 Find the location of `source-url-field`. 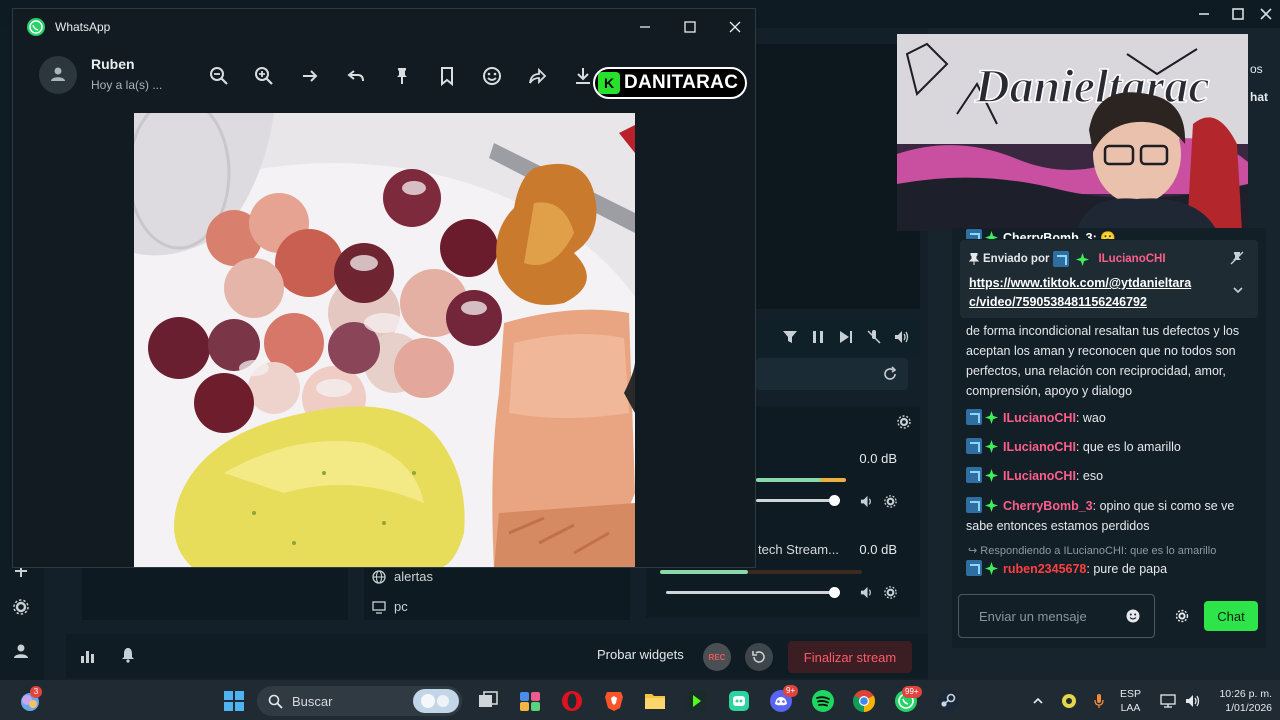

source-url-field is located at coordinates (832, 374).